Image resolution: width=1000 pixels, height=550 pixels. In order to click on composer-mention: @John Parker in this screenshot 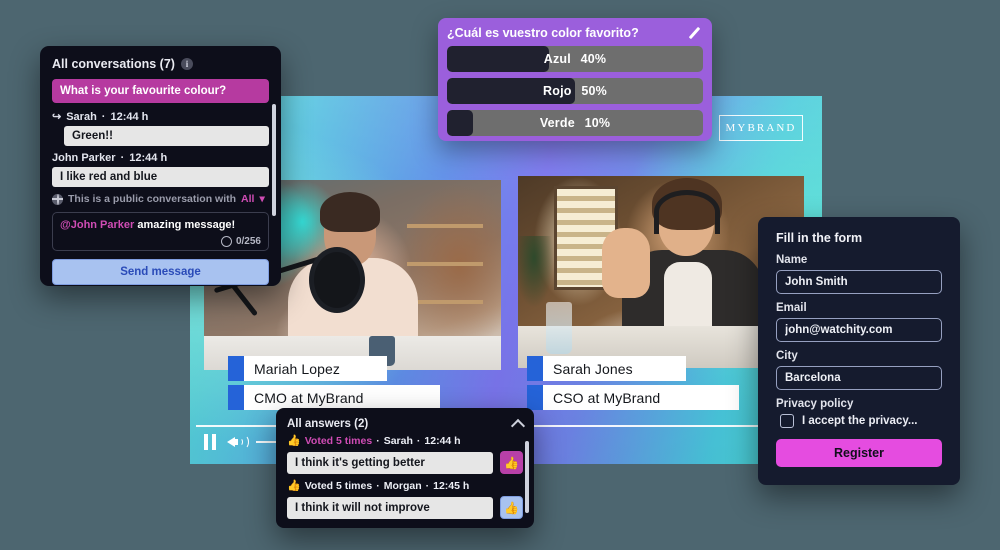, I will do `click(97, 225)`.